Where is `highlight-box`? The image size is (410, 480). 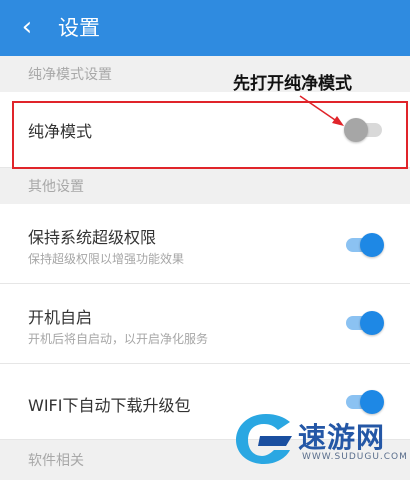 highlight-box is located at coordinates (210, 135).